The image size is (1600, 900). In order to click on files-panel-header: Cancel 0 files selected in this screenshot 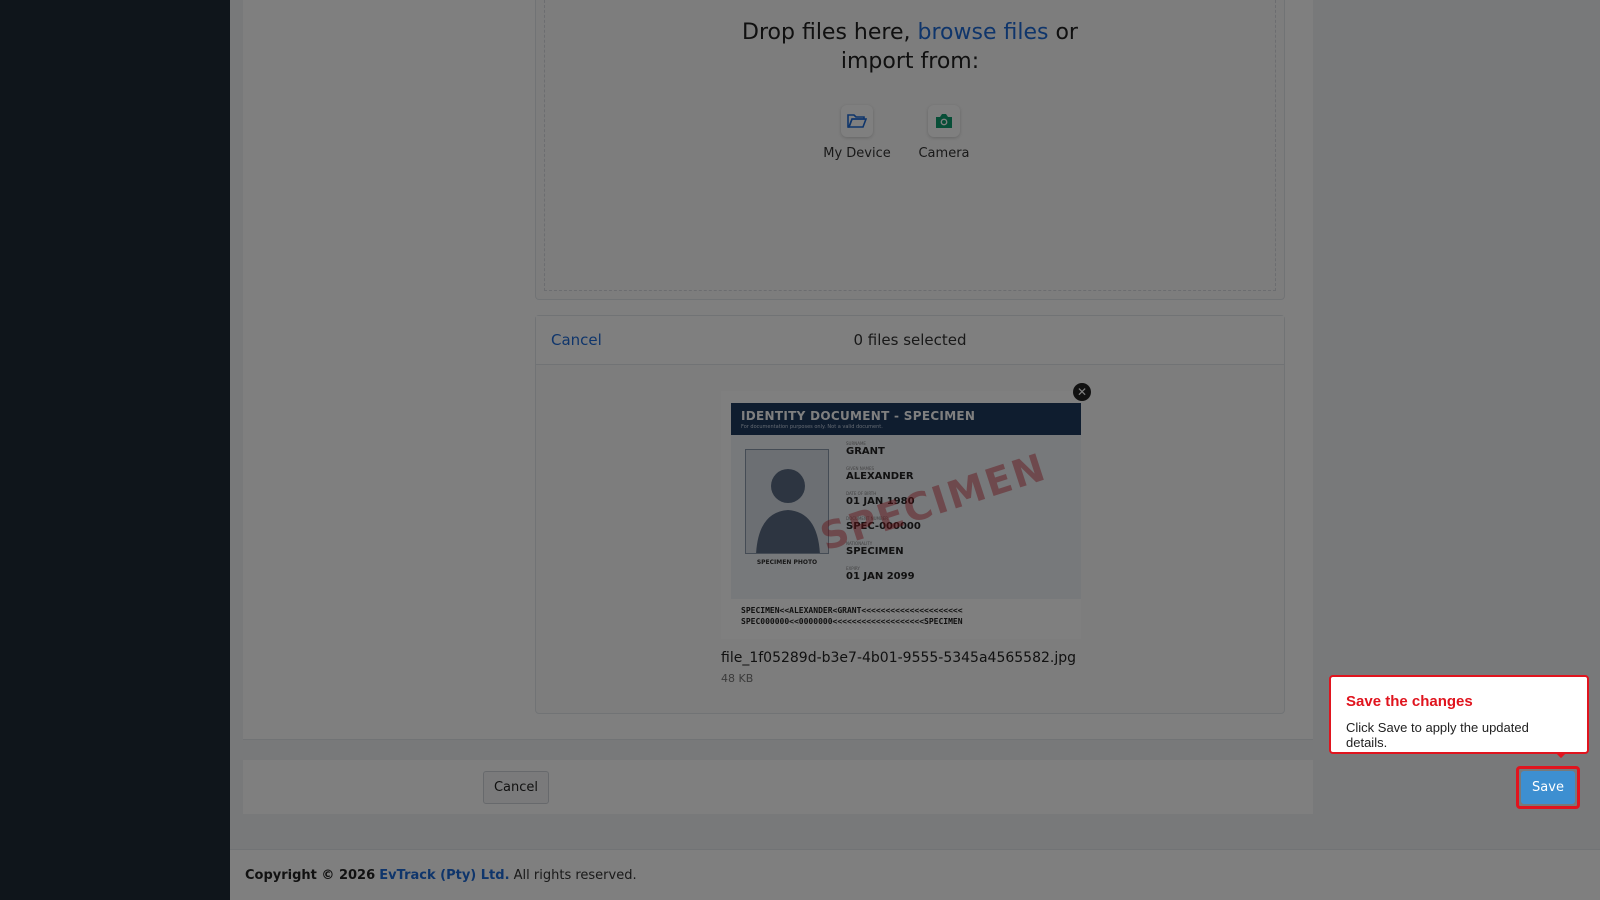, I will do `click(910, 340)`.